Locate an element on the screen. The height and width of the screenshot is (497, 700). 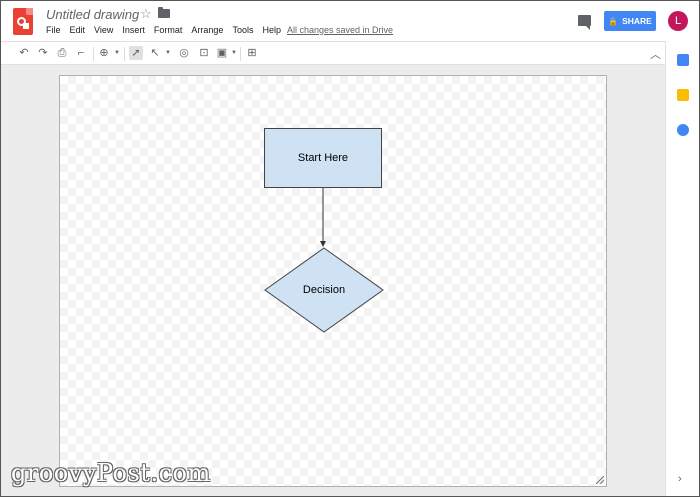
line-caret-icon: ▼ is located at coordinates (168, 53).